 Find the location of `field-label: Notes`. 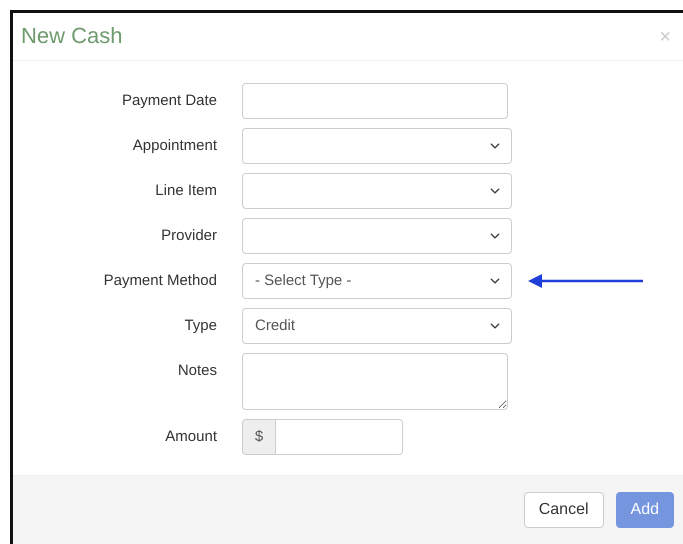

field-label: Notes is located at coordinates (196, 371).